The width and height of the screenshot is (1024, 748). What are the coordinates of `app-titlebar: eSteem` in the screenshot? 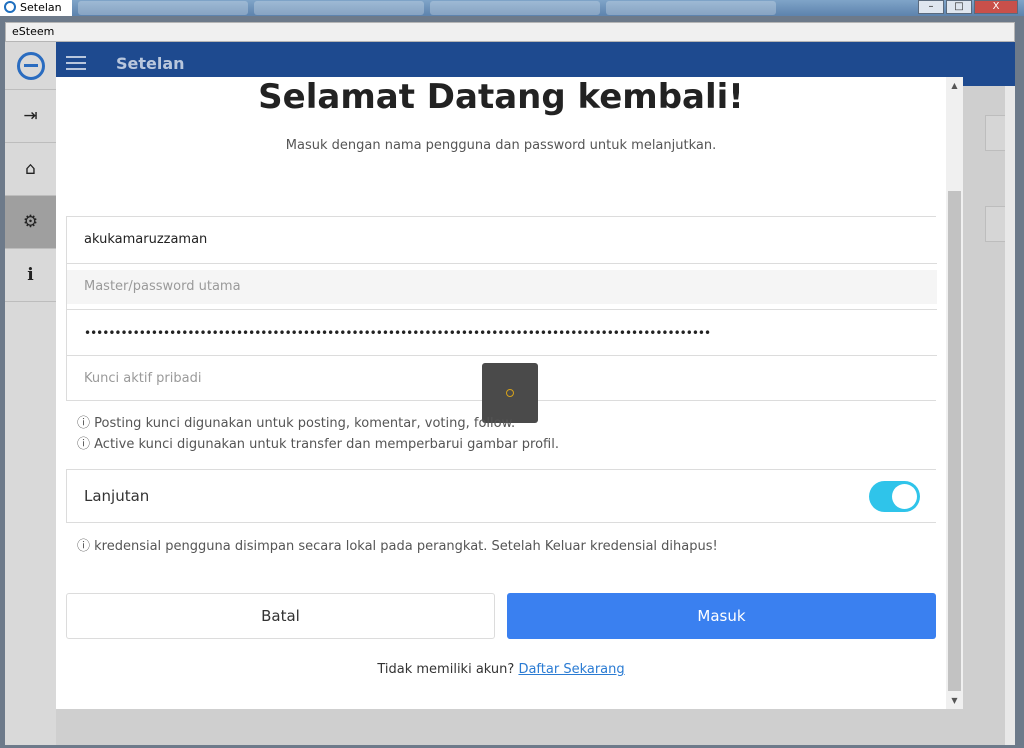 It's located at (510, 32).